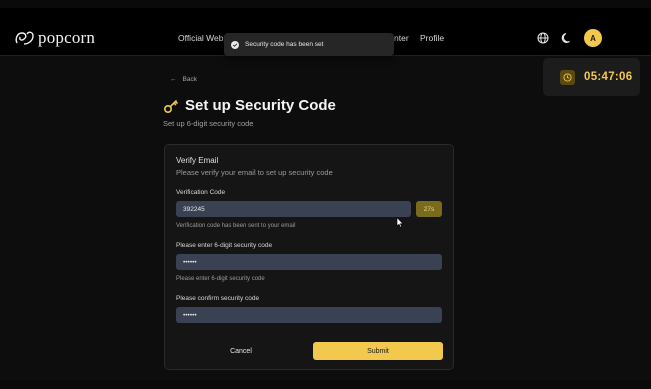 The width and height of the screenshot is (651, 389). Describe the element at coordinates (208, 123) in the screenshot. I see `page-subtitle: Set up 6-digit security code` at that location.